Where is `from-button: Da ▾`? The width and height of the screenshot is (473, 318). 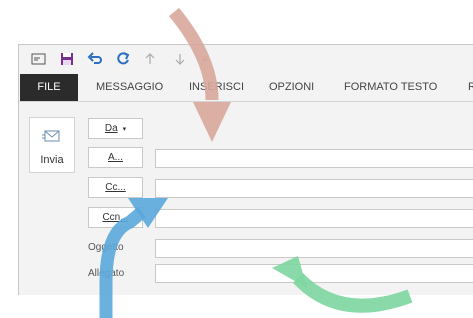 from-button: Da ▾ is located at coordinates (115, 128).